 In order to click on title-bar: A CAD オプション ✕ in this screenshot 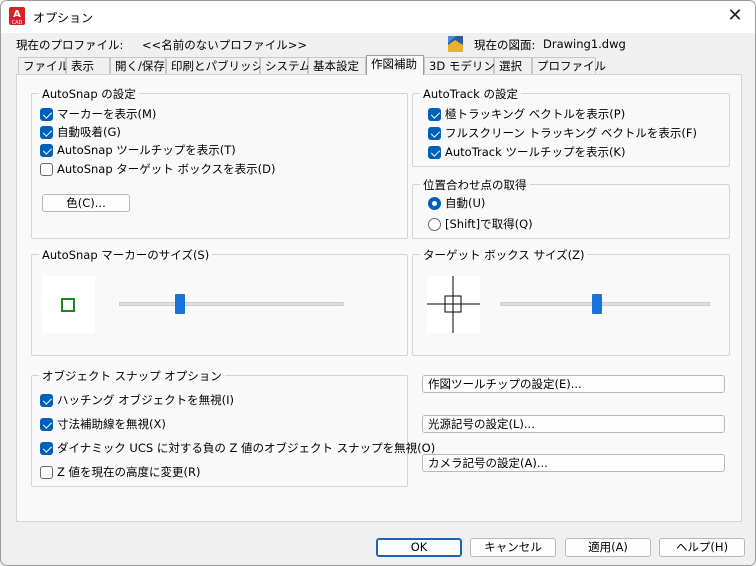, I will do `click(378, 17)`.